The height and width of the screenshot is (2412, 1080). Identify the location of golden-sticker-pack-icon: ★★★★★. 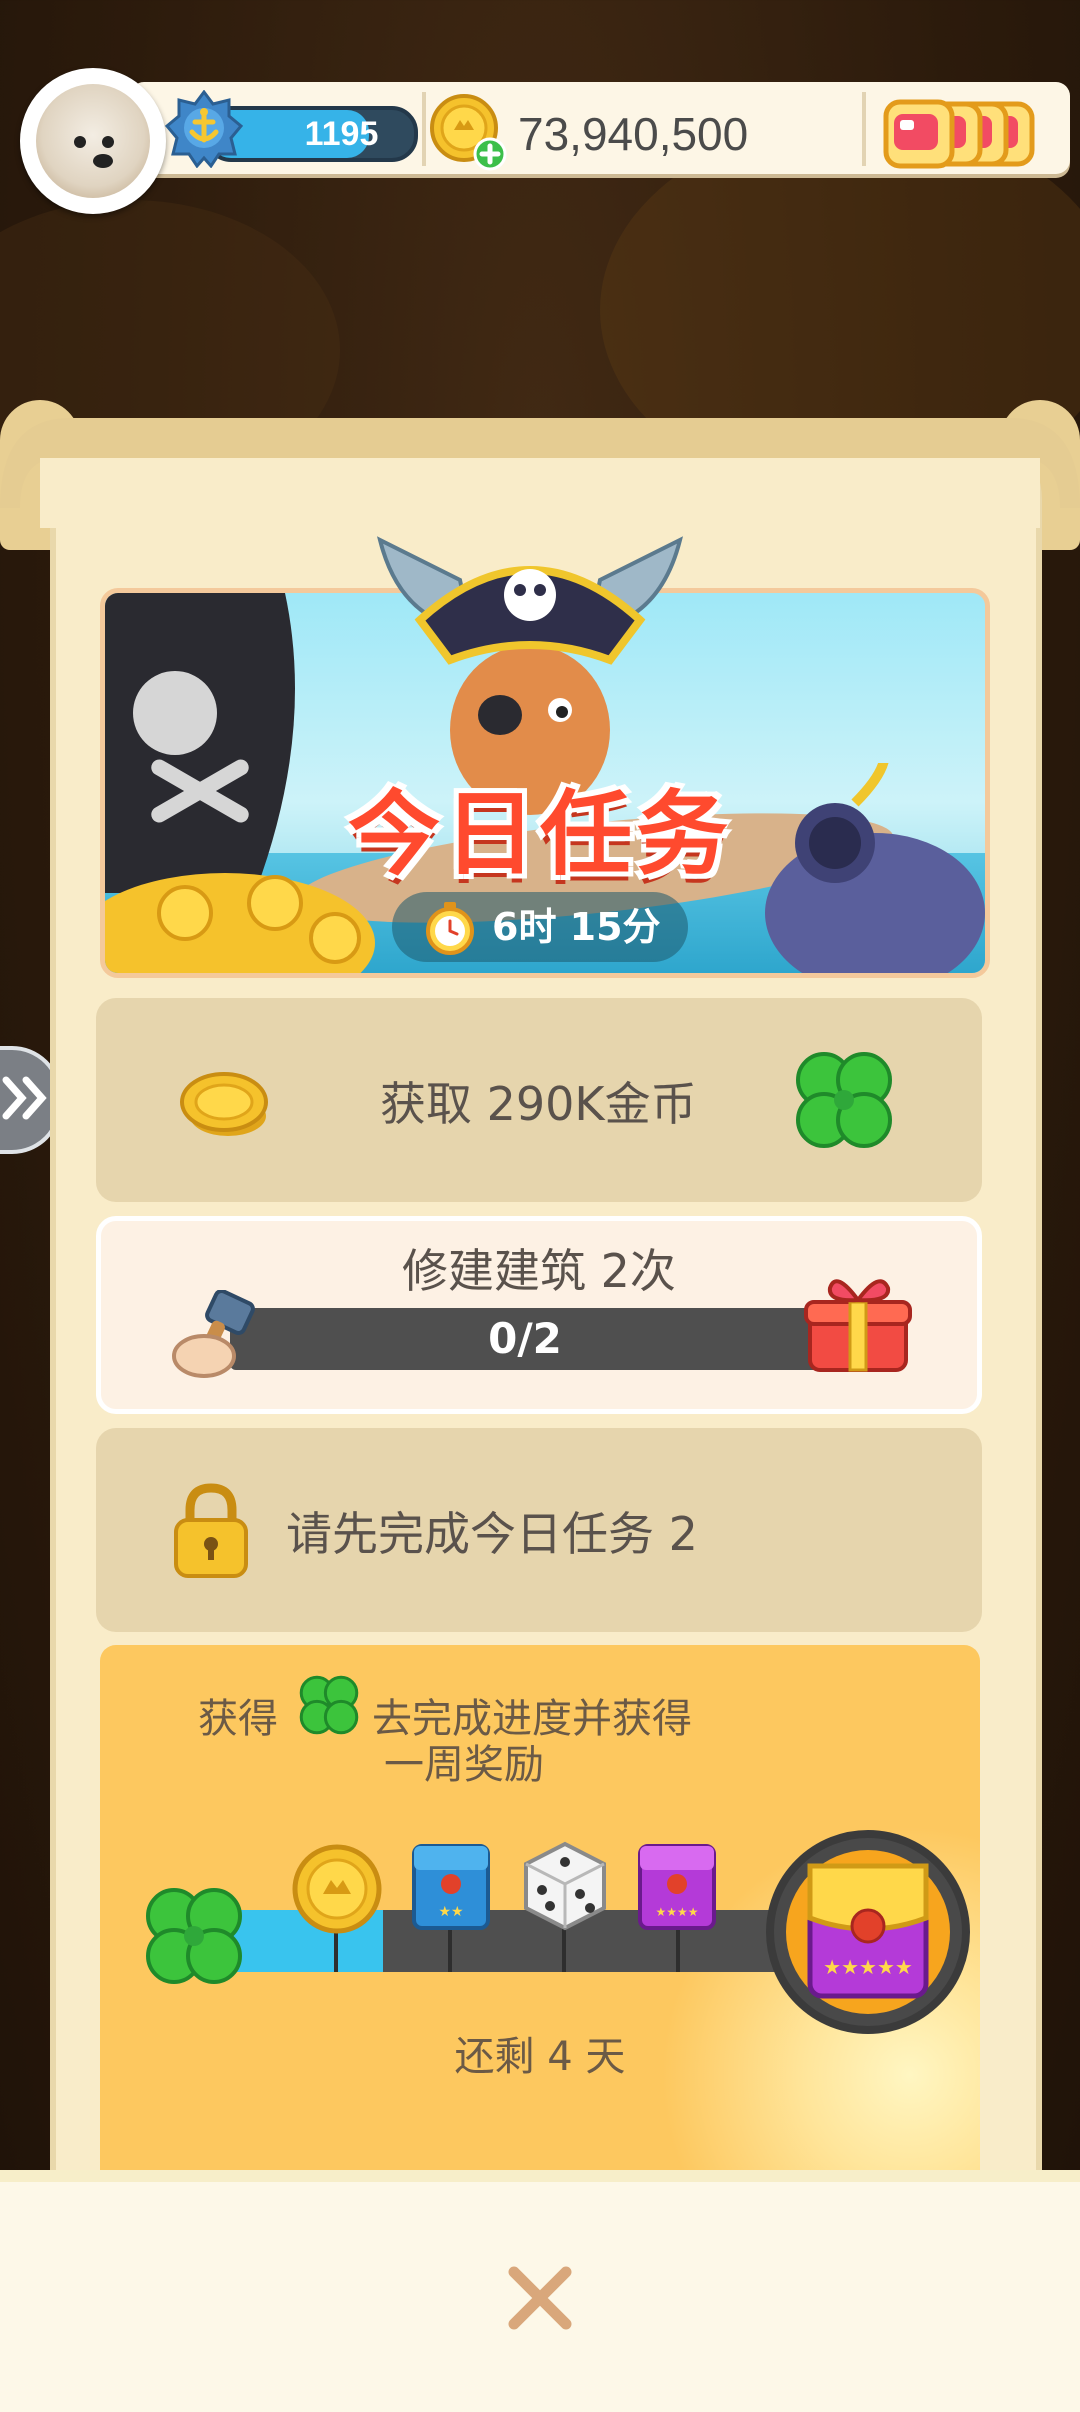
(868, 1931).